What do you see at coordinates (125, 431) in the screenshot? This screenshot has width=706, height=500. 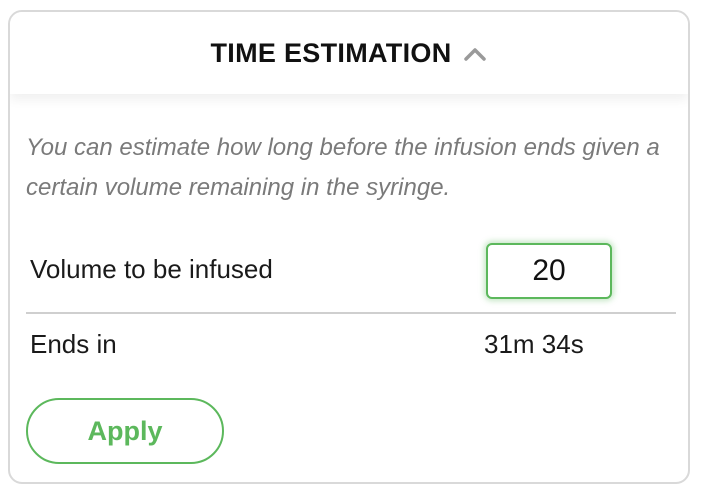 I see `apply-button: Apply` at bounding box center [125, 431].